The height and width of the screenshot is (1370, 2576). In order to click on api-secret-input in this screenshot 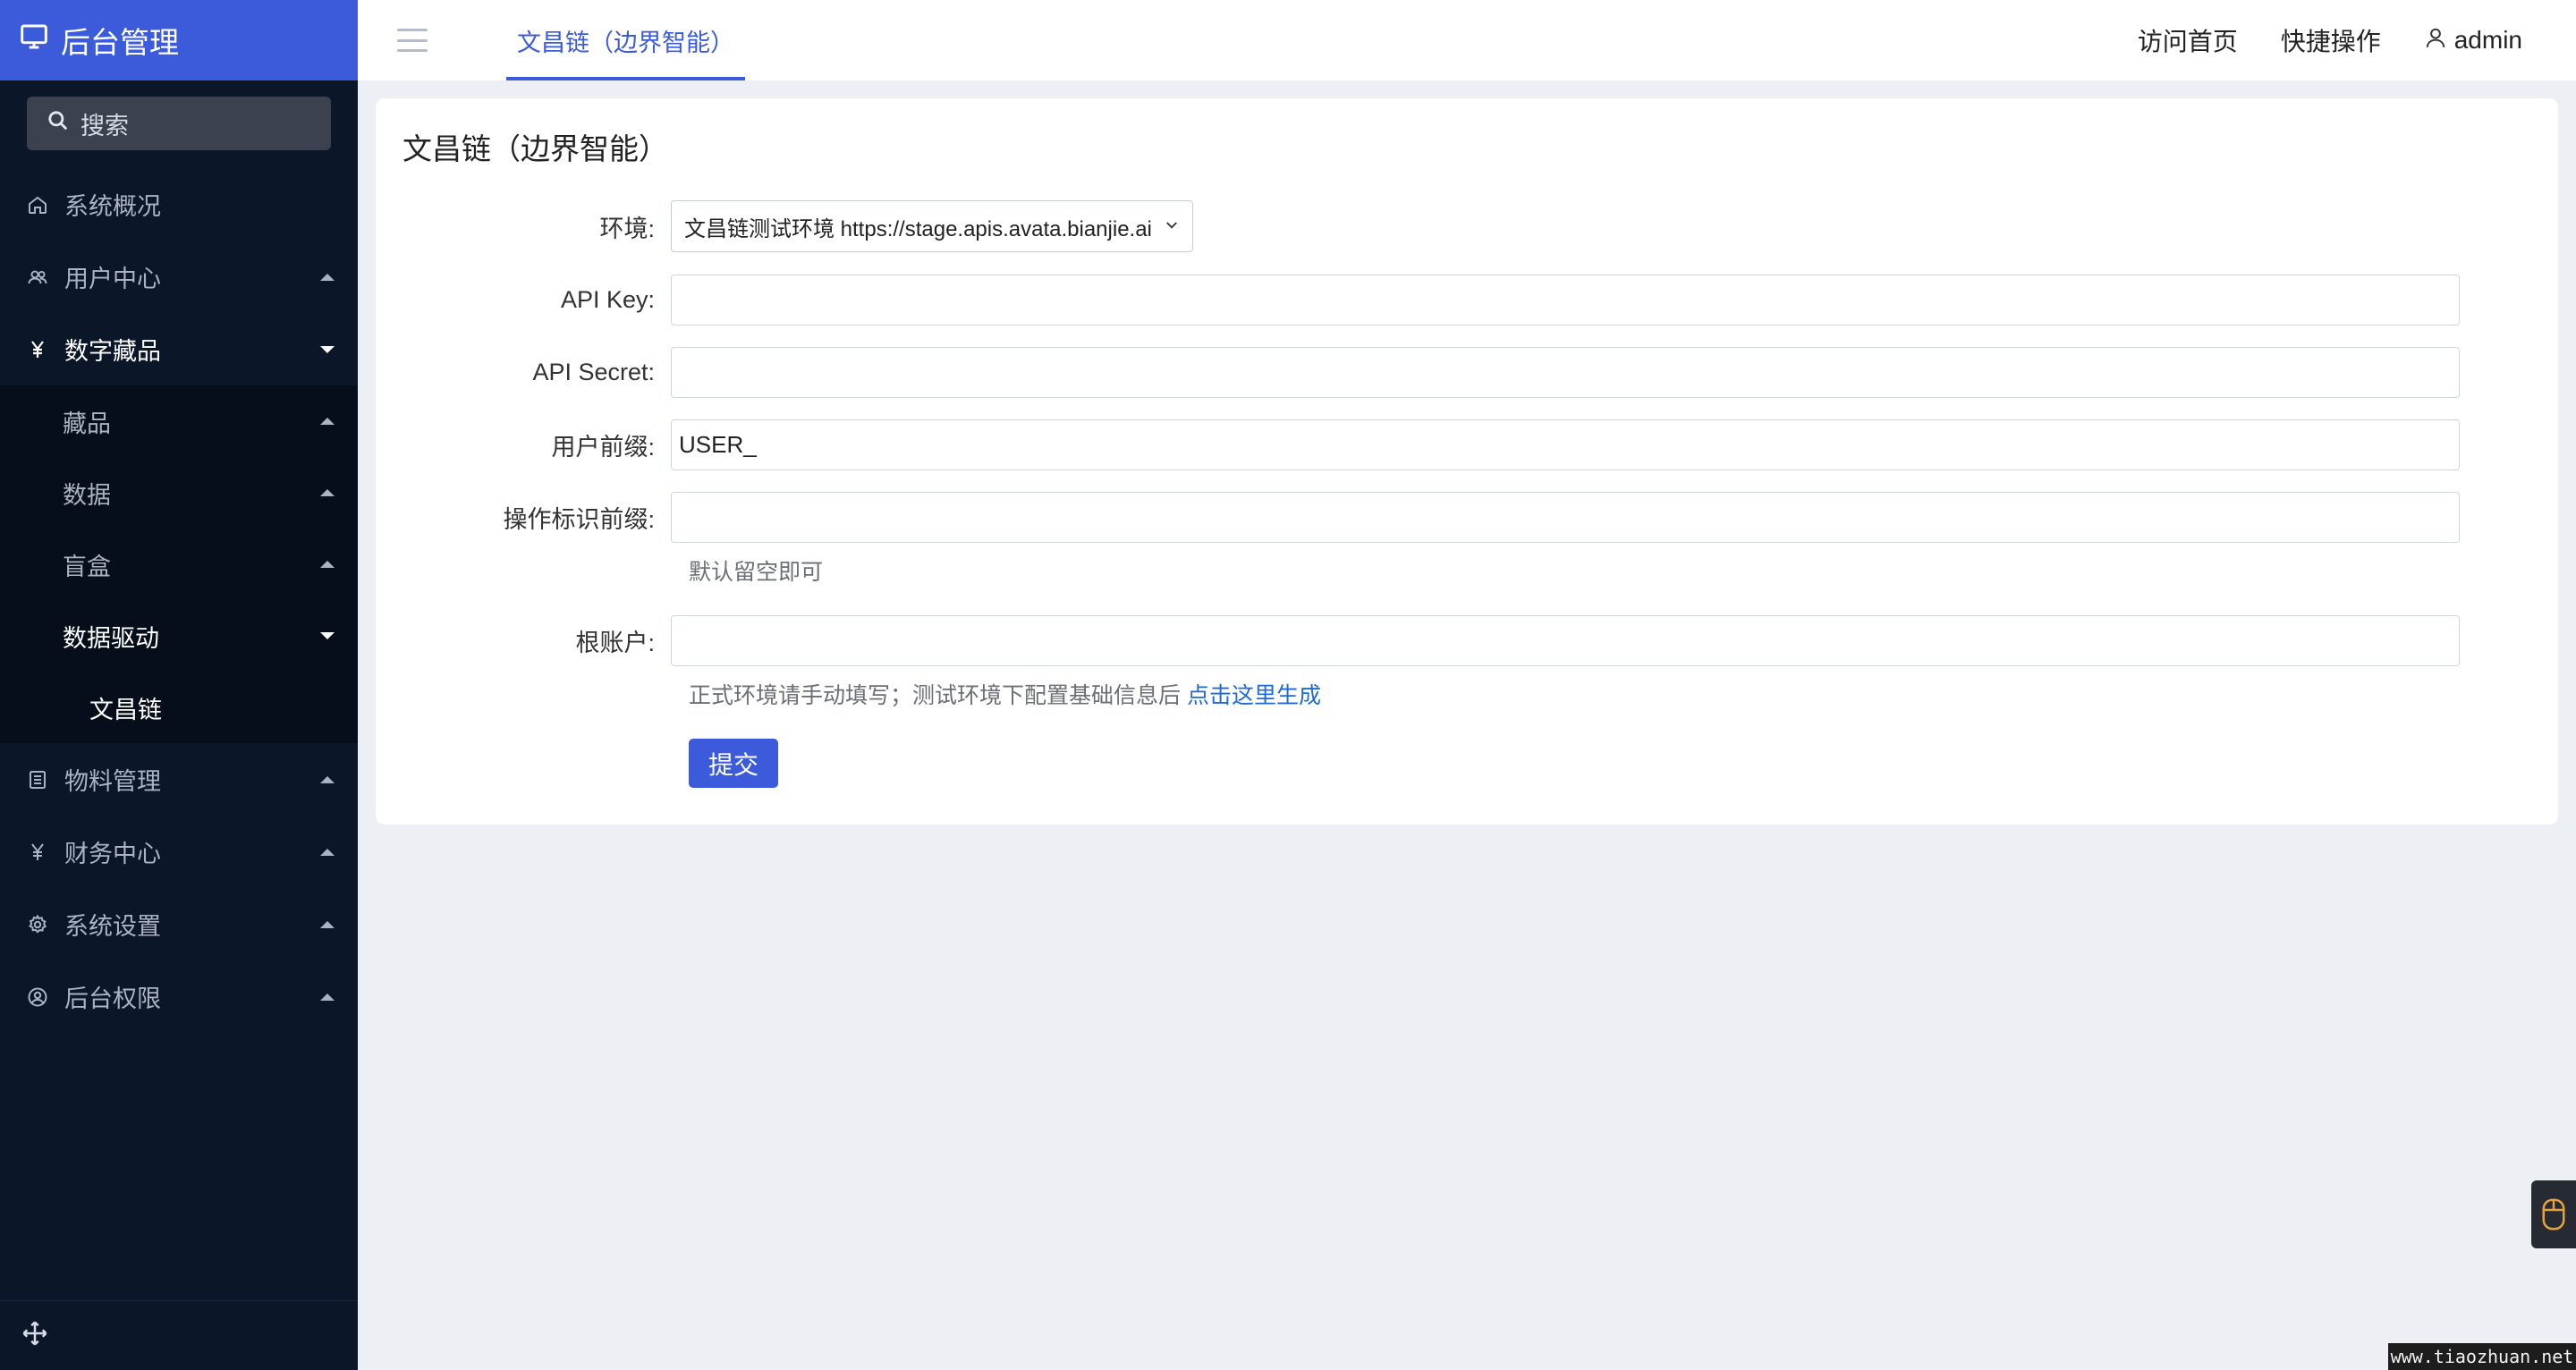, I will do `click(1565, 372)`.